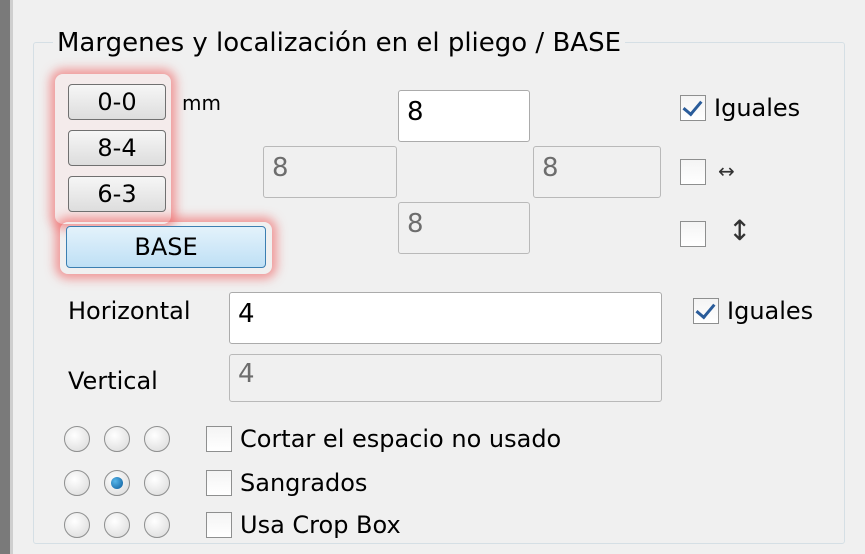  What do you see at coordinates (320, 525) in the screenshot?
I see `crop-box-label: Usa Crop Box` at bounding box center [320, 525].